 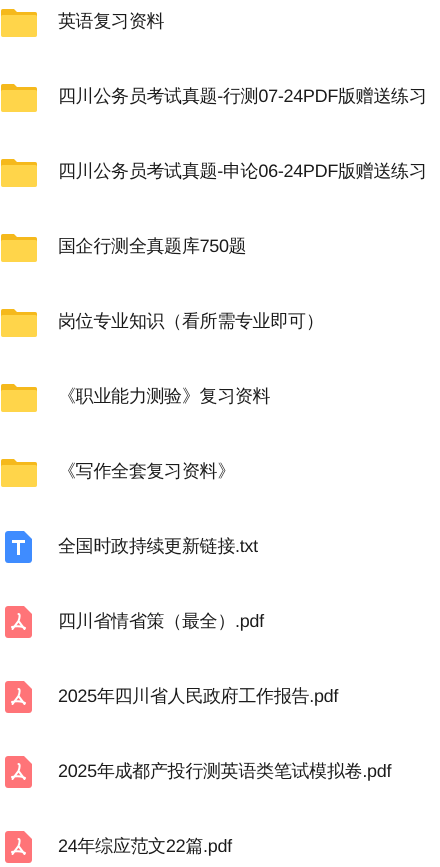 What do you see at coordinates (198, 696) in the screenshot?
I see `file-name: 2025年四川省人民政府工作报告.pdf` at bounding box center [198, 696].